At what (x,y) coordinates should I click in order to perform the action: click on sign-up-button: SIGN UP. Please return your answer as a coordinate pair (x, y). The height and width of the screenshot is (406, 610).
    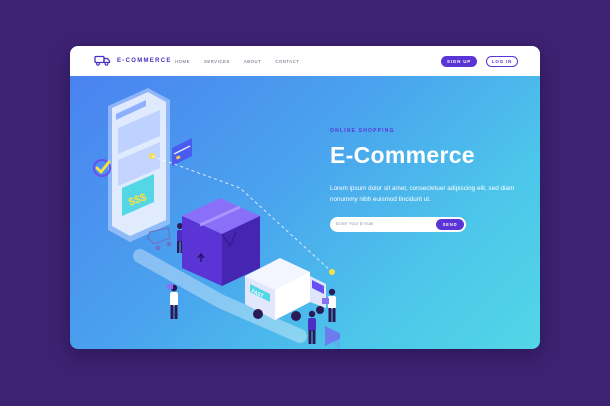
    Looking at the image, I should click on (459, 61).